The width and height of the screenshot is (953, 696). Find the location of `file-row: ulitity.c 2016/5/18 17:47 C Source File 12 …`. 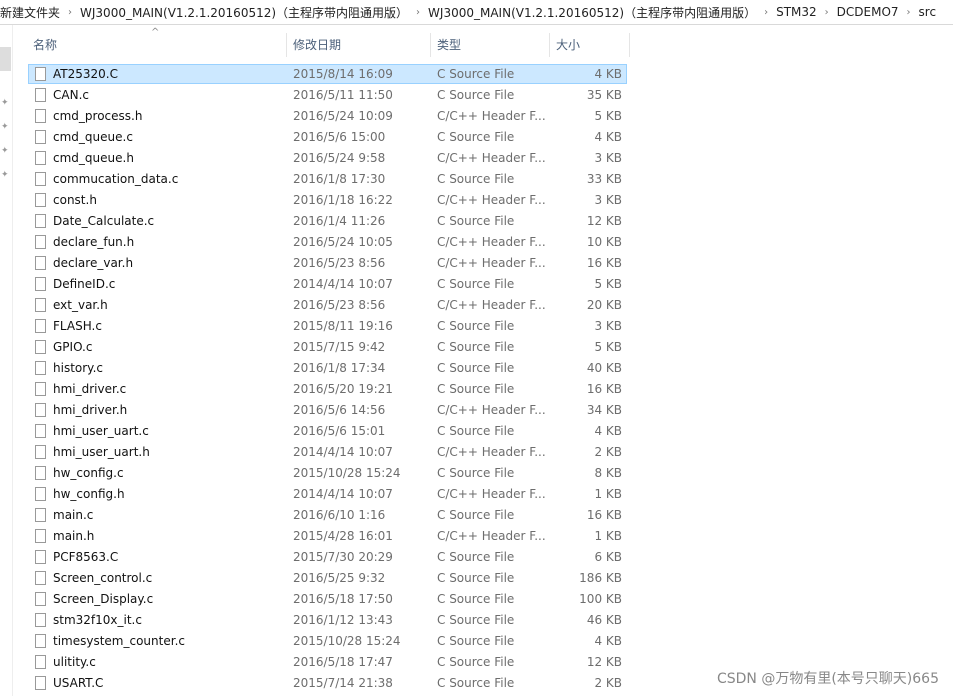

file-row: ulitity.c 2016/5/18 17:47 C Source File 12 … is located at coordinates (327, 662).